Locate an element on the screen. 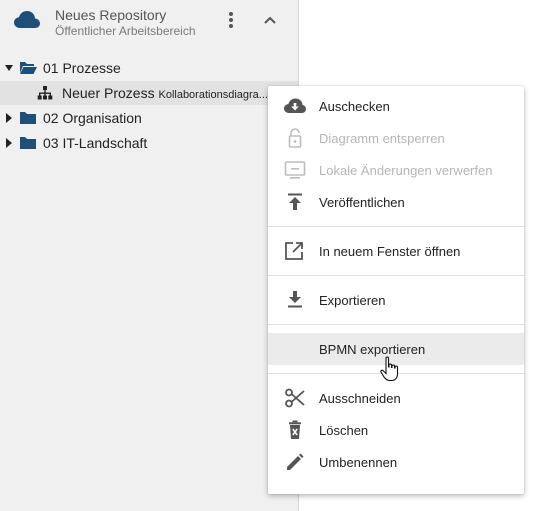 The image size is (542, 511). menu-item-diagramm-entsperren: Diagramm entsperren is located at coordinates (396, 138).